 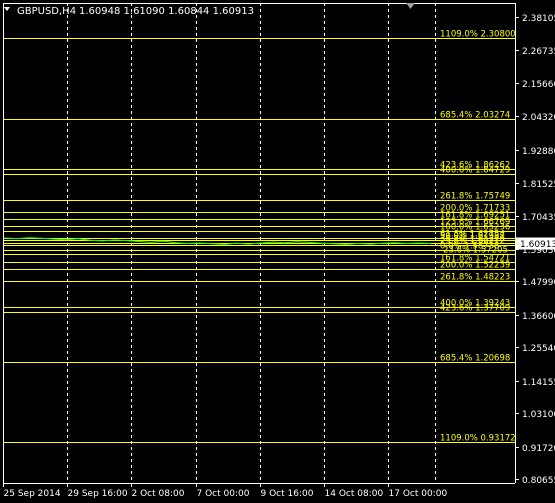 I want to click on symbol-label: GBPUSD,H4, so click(x=46, y=11).